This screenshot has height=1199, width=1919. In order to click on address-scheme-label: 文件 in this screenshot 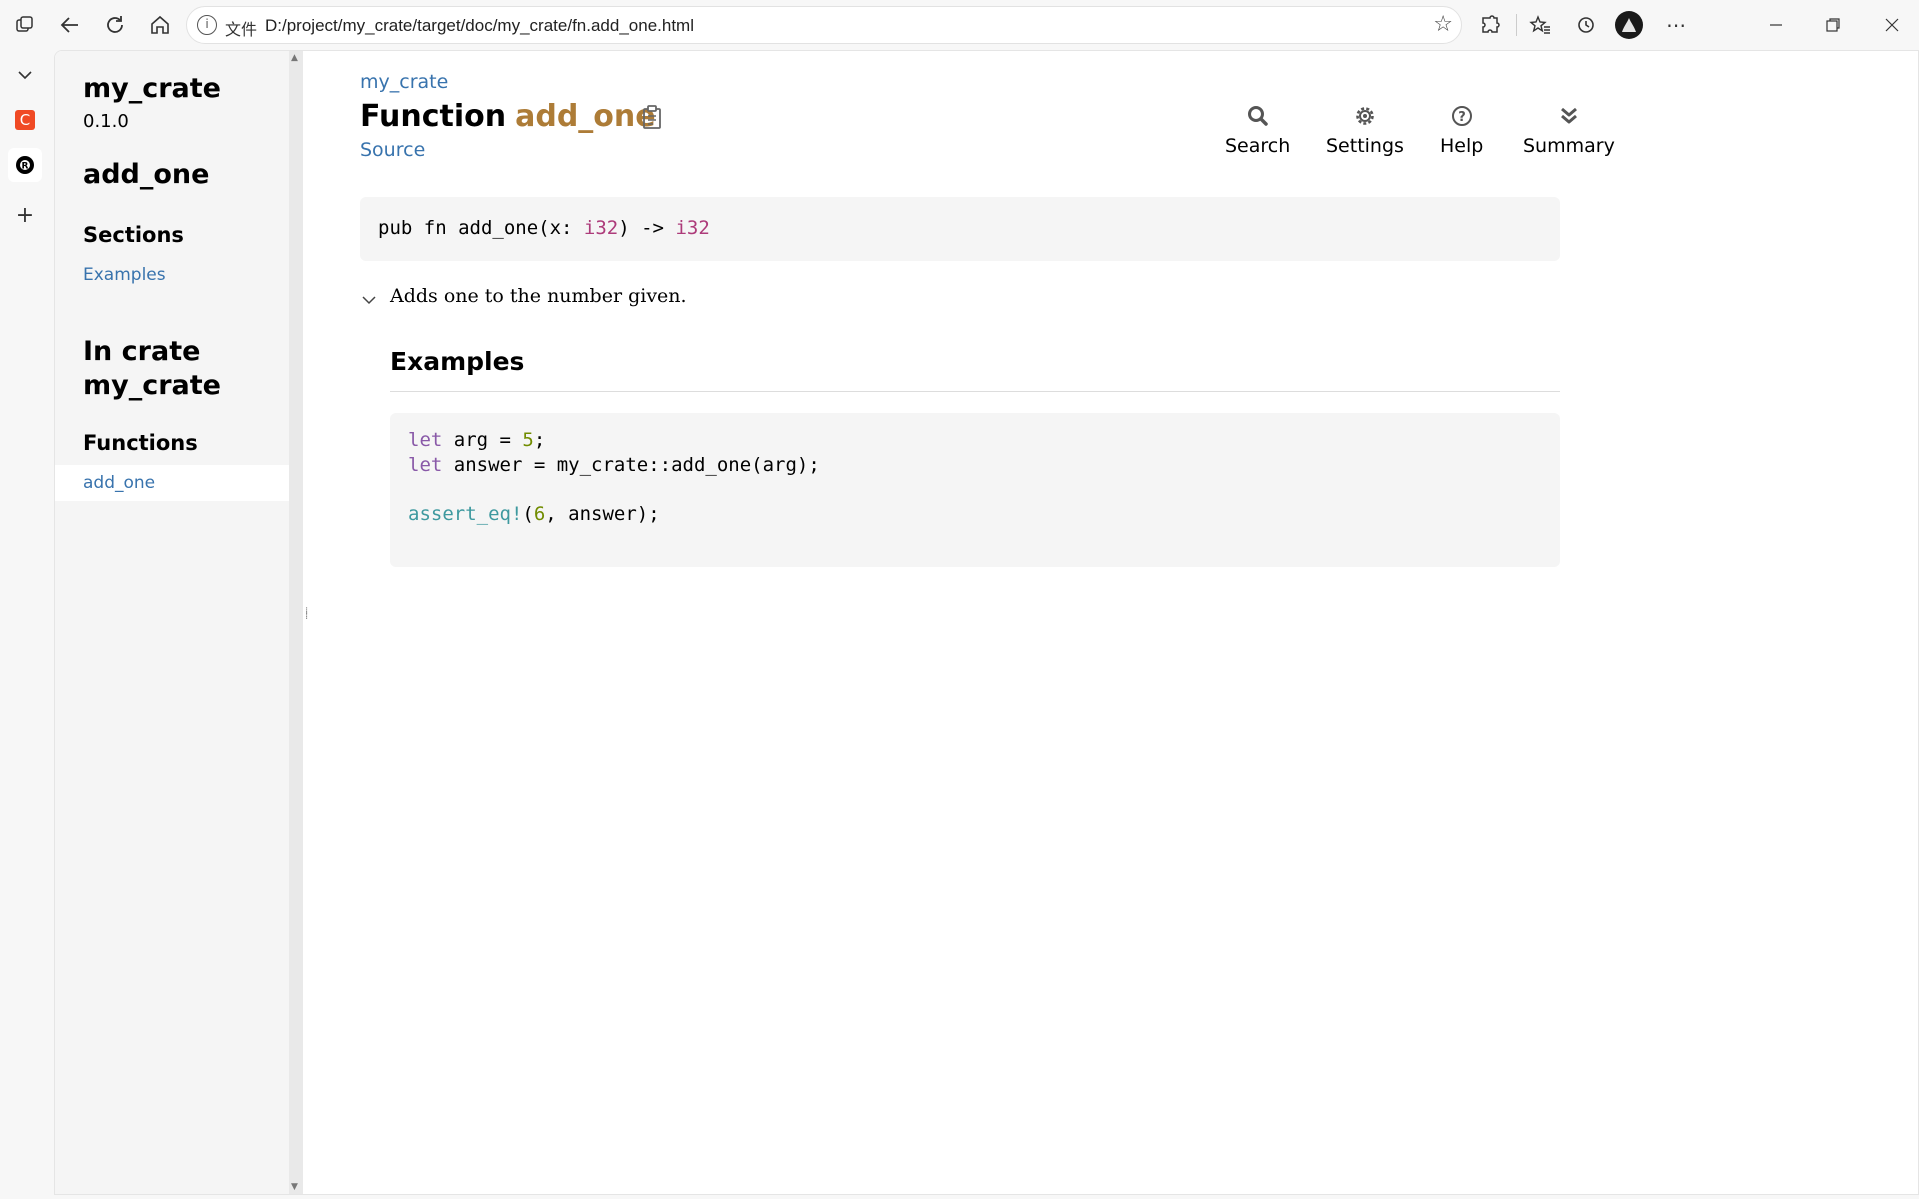, I will do `click(241, 29)`.